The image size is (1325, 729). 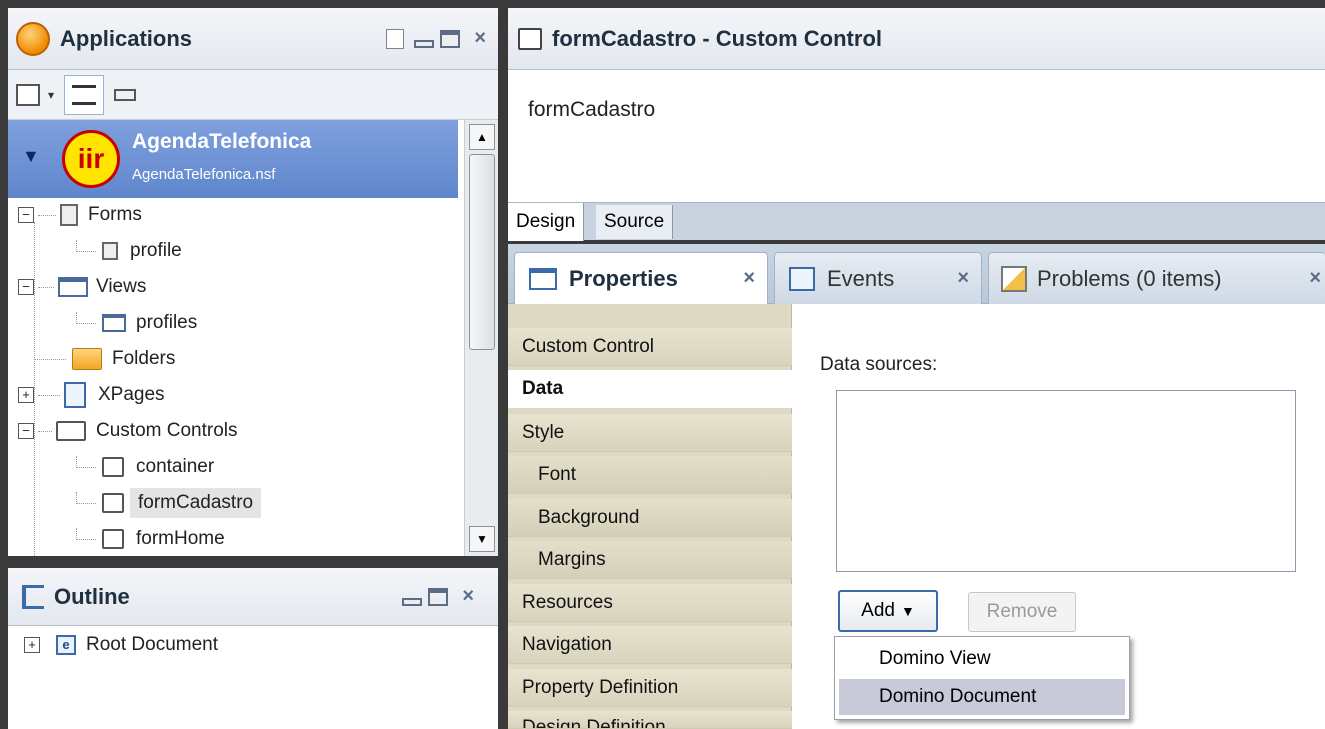 I want to click on category-custom-control: Custom Control, so click(x=650, y=347).